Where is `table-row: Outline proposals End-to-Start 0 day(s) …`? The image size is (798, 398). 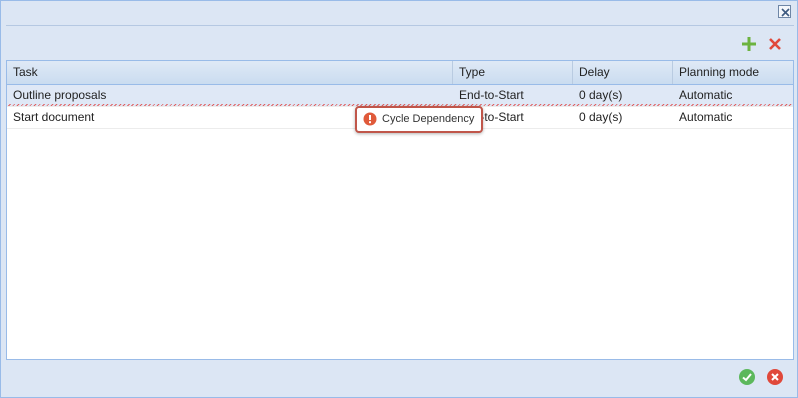
table-row: Outline proposals End-to-Start 0 day(s) … is located at coordinates (400, 96).